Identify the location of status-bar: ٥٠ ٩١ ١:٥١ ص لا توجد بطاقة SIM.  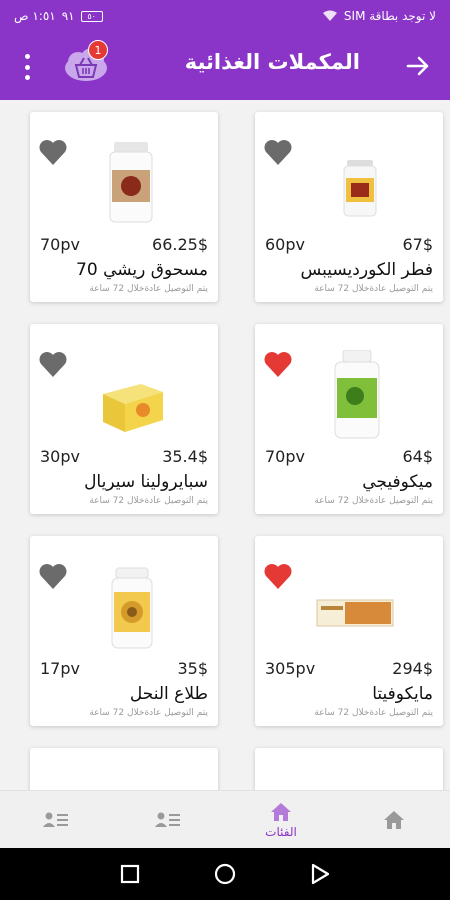
(225, 16).